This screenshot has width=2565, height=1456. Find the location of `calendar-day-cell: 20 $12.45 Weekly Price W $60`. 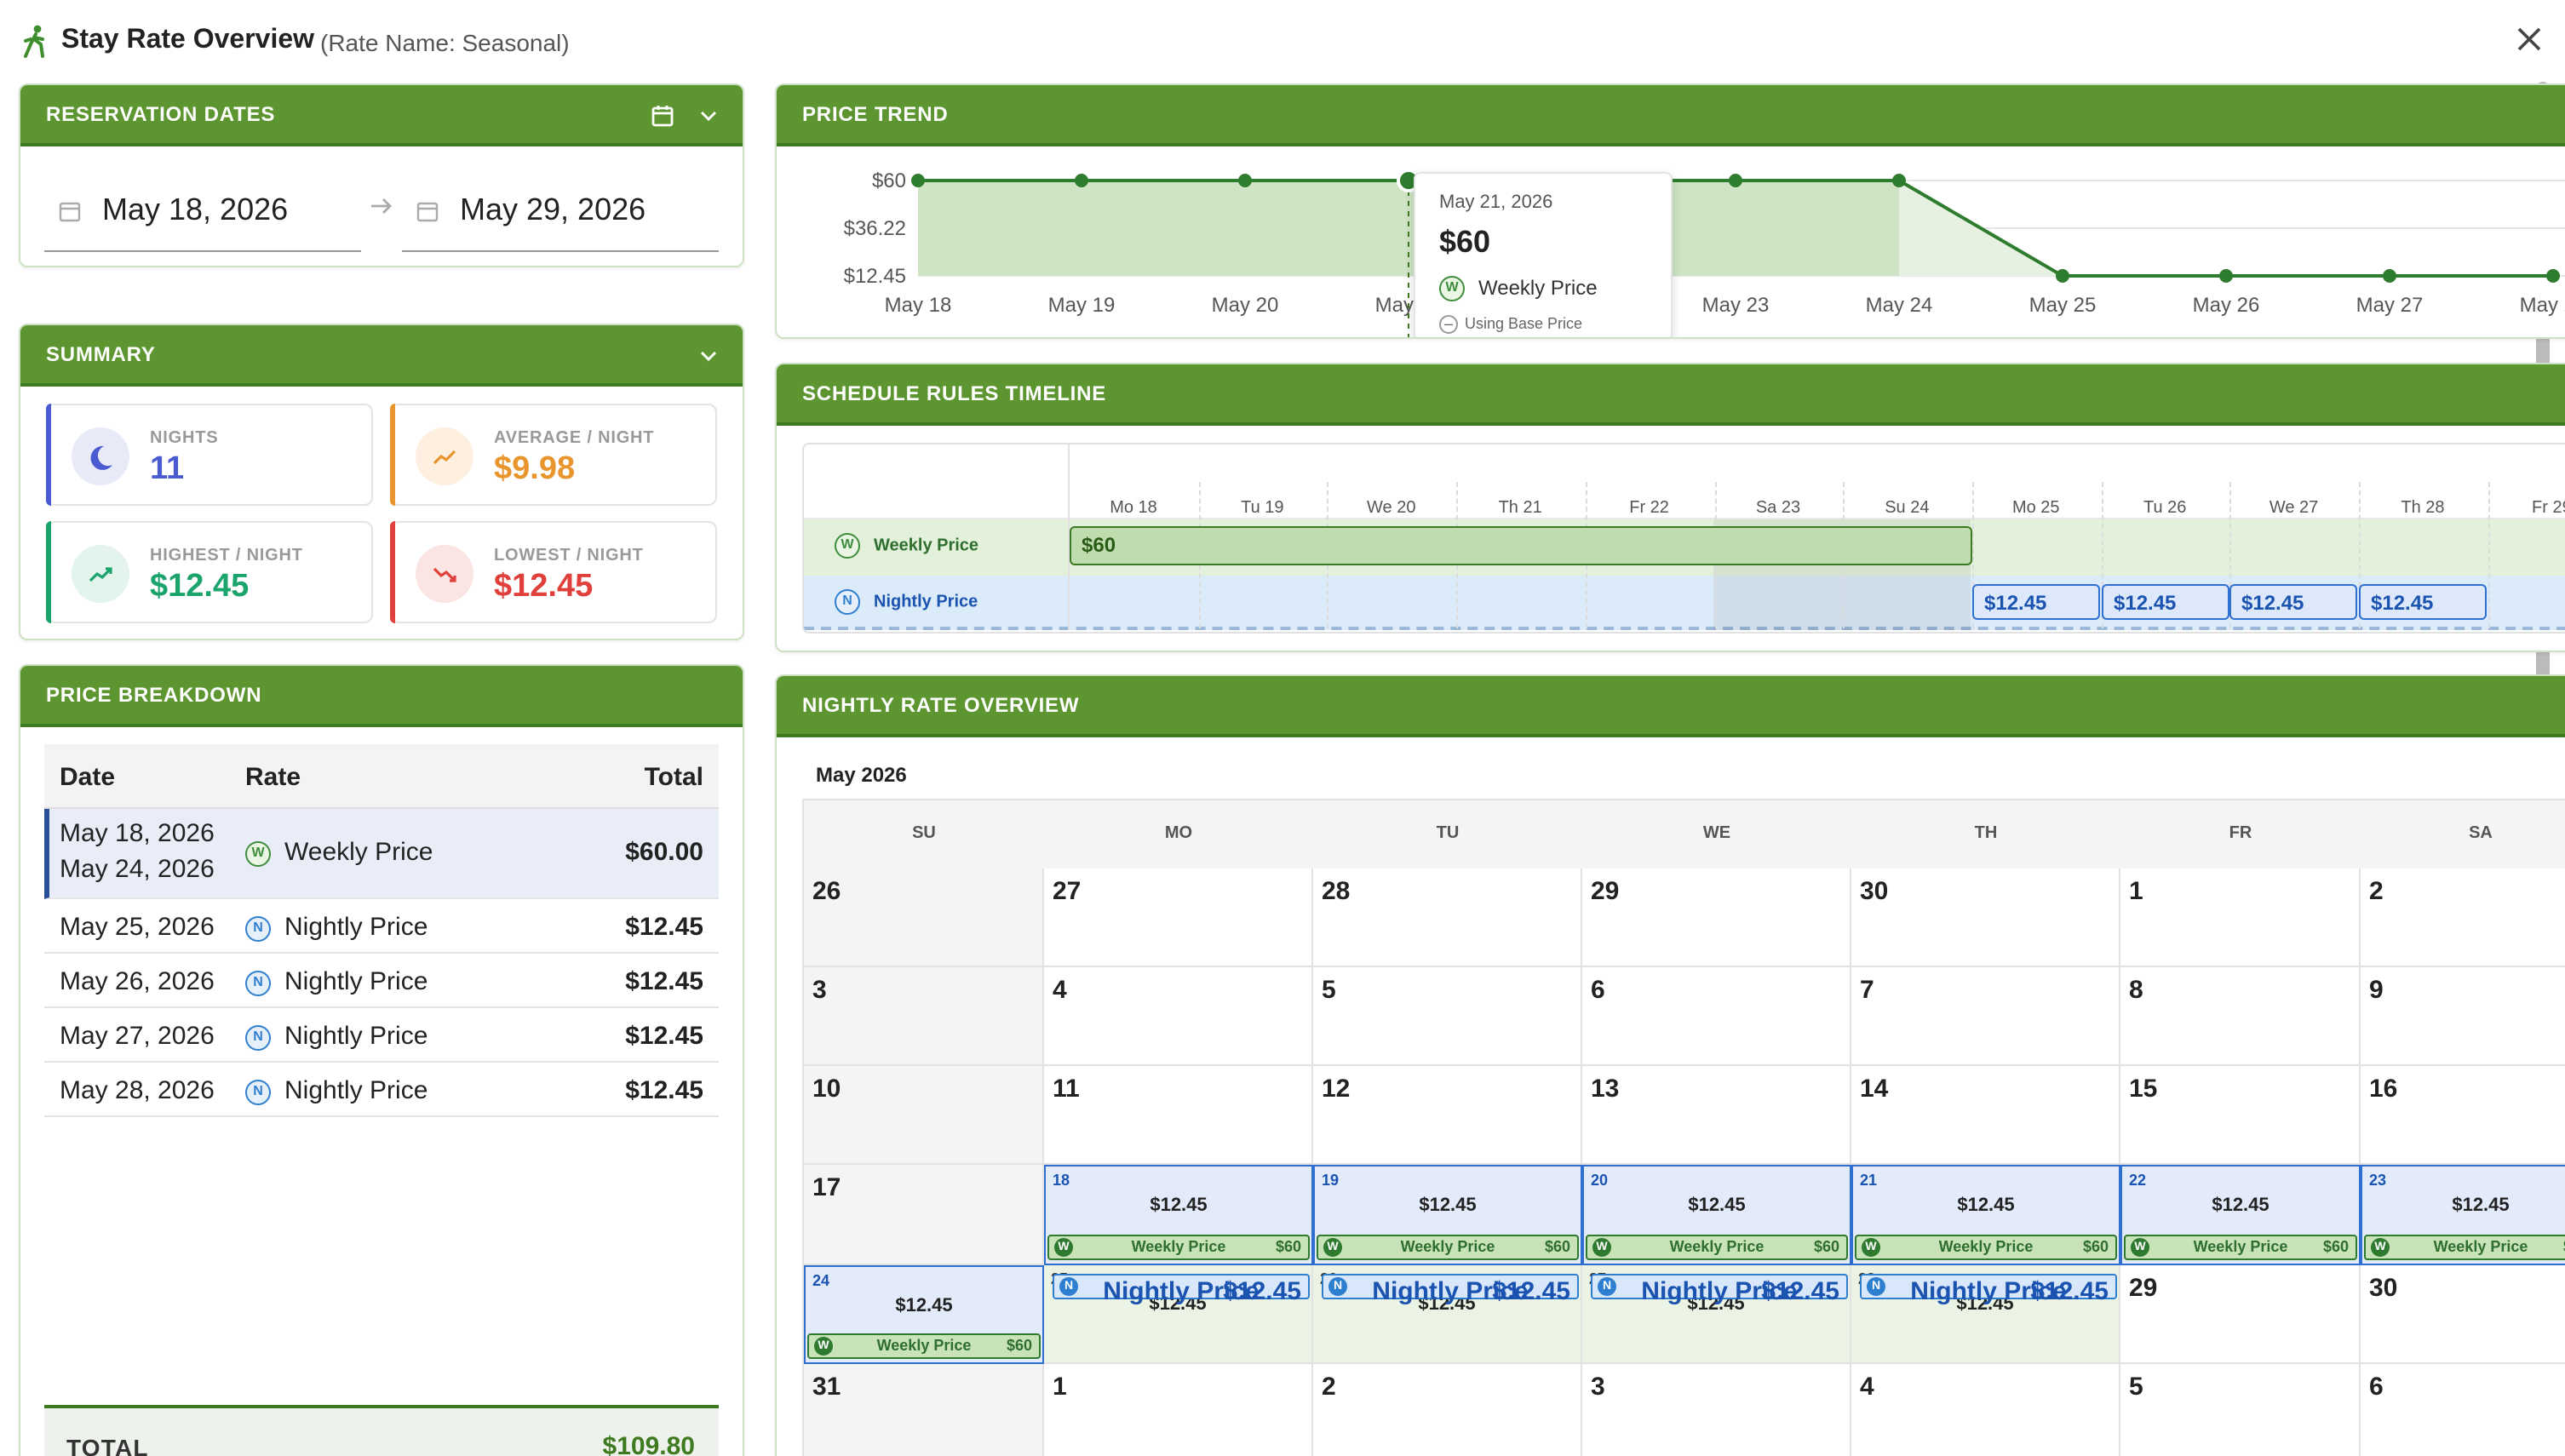

calendar-day-cell: 20 $12.45 Weekly Price W $60 is located at coordinates (1717, 1215).